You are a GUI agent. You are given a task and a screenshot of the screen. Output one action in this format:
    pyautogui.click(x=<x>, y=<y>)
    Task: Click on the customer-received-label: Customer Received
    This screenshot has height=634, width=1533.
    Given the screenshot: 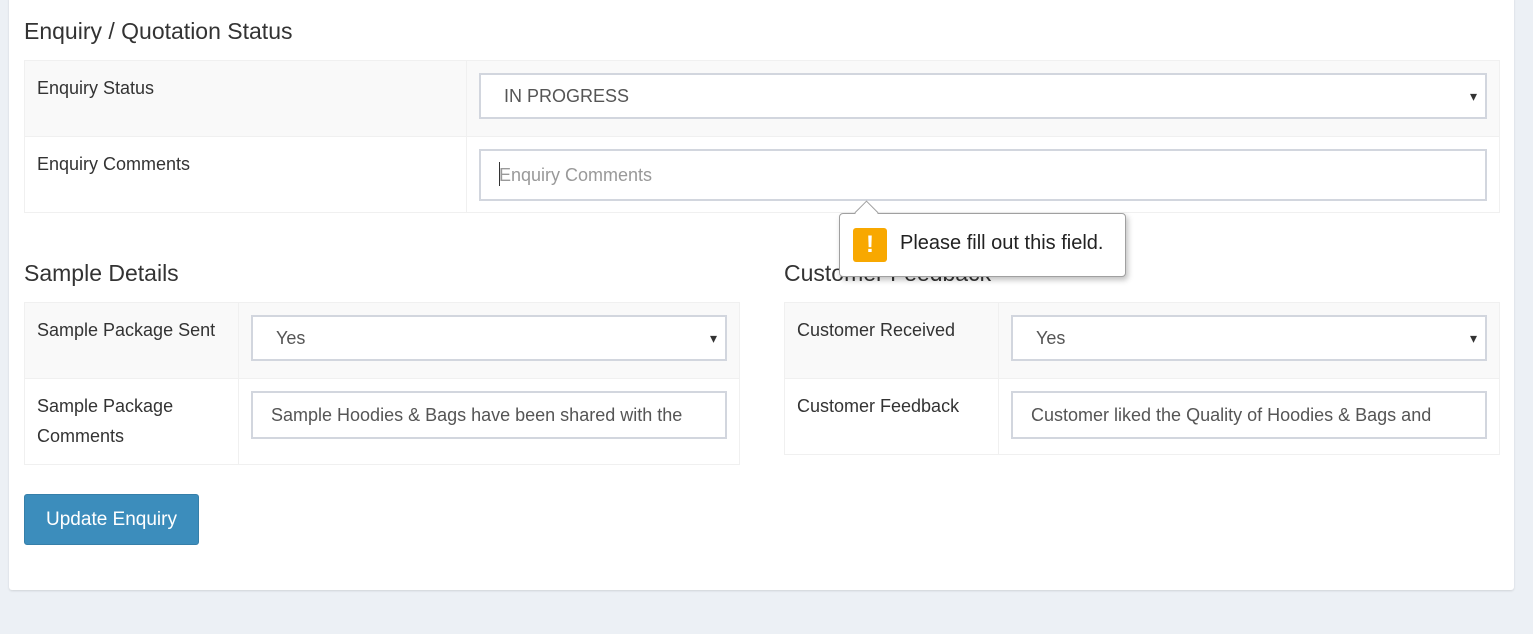 What is the action you would take?
    pyautogui.click(x=891, y=340)
    